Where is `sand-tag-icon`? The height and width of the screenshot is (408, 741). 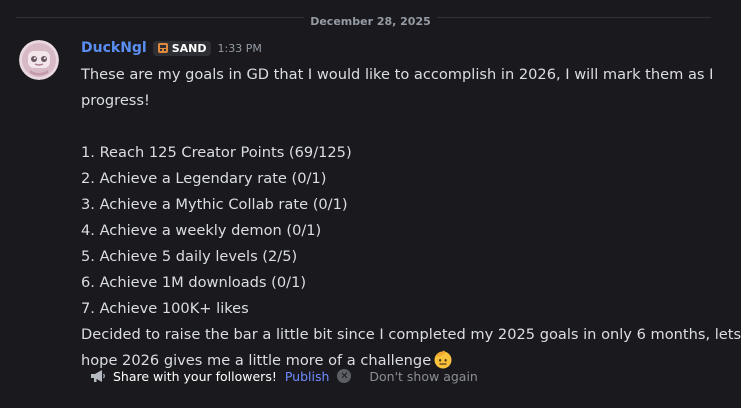
sand-tag-icon is located at coordinates (162, 48).